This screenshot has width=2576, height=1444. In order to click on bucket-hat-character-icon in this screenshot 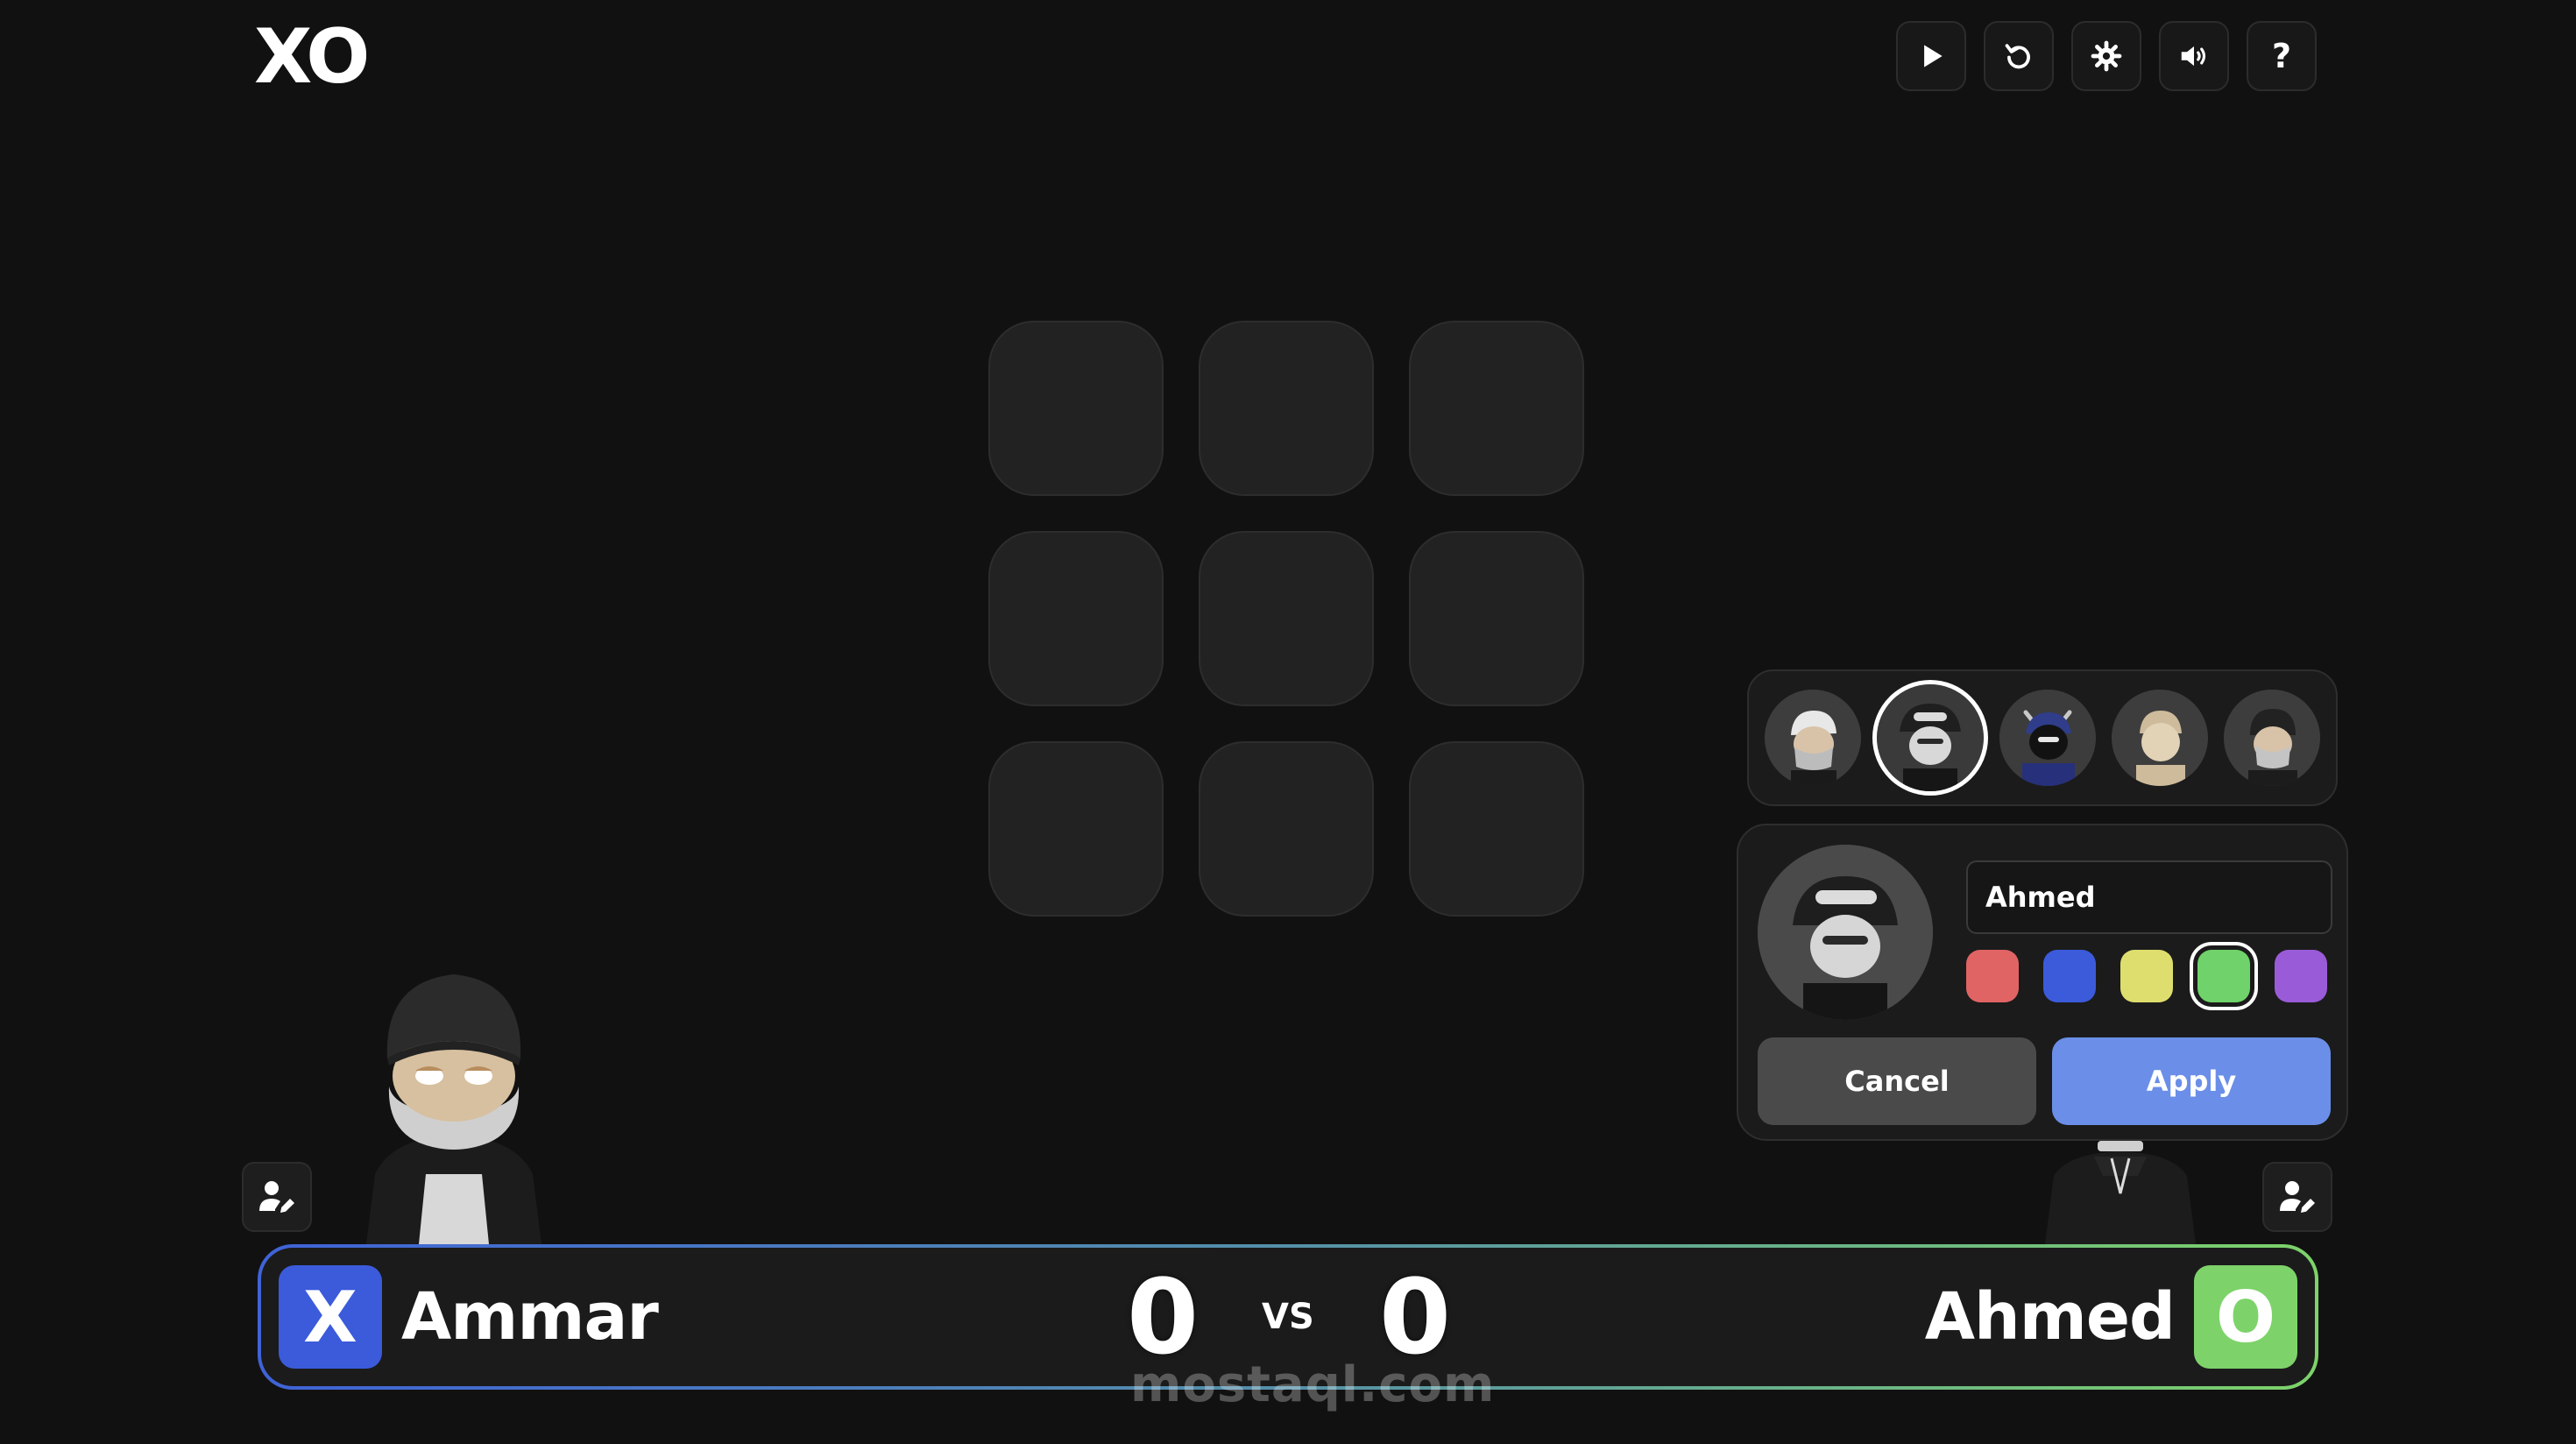, I will do `click(2120, 1193)`.